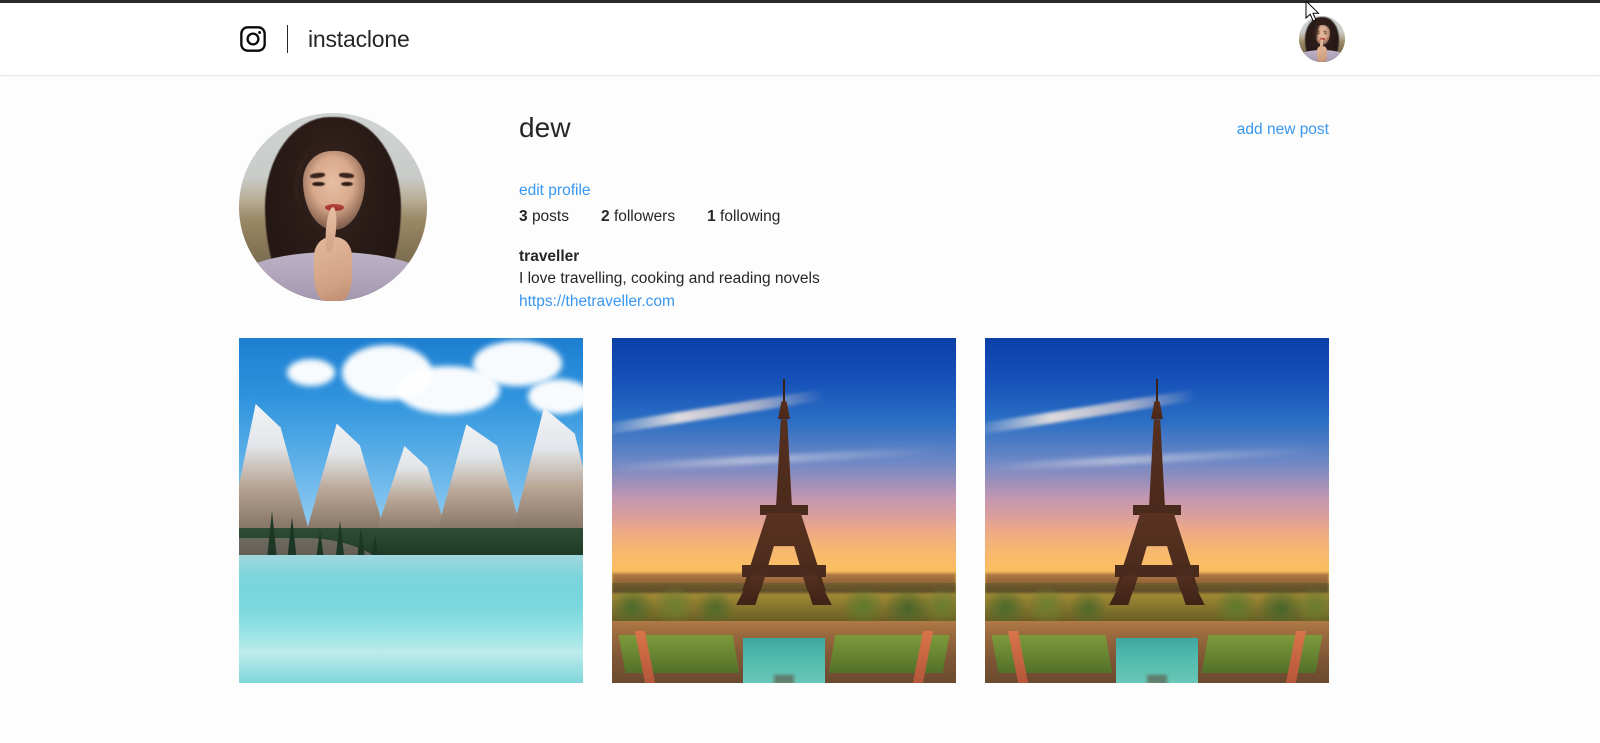 The height and width of the screenshot is (743, 1600). Describe the element at coordinates (605, 216) in the screenshot. I see `stat-followers-count: 2` at that location.